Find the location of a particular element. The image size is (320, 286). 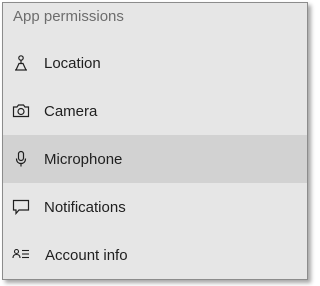

nav-label-location: Location is located at coordinates (72, 63).